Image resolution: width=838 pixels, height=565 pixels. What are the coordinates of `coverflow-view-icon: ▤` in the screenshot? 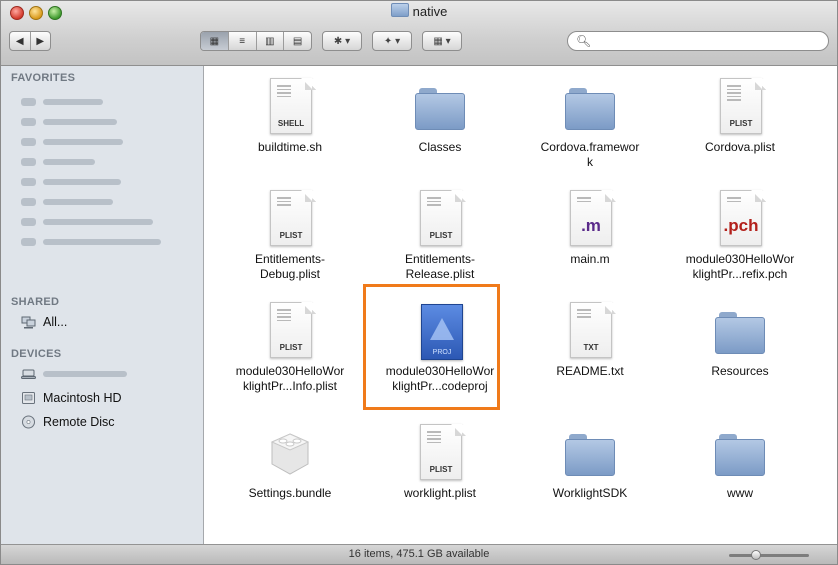 It's located at (297, 41).